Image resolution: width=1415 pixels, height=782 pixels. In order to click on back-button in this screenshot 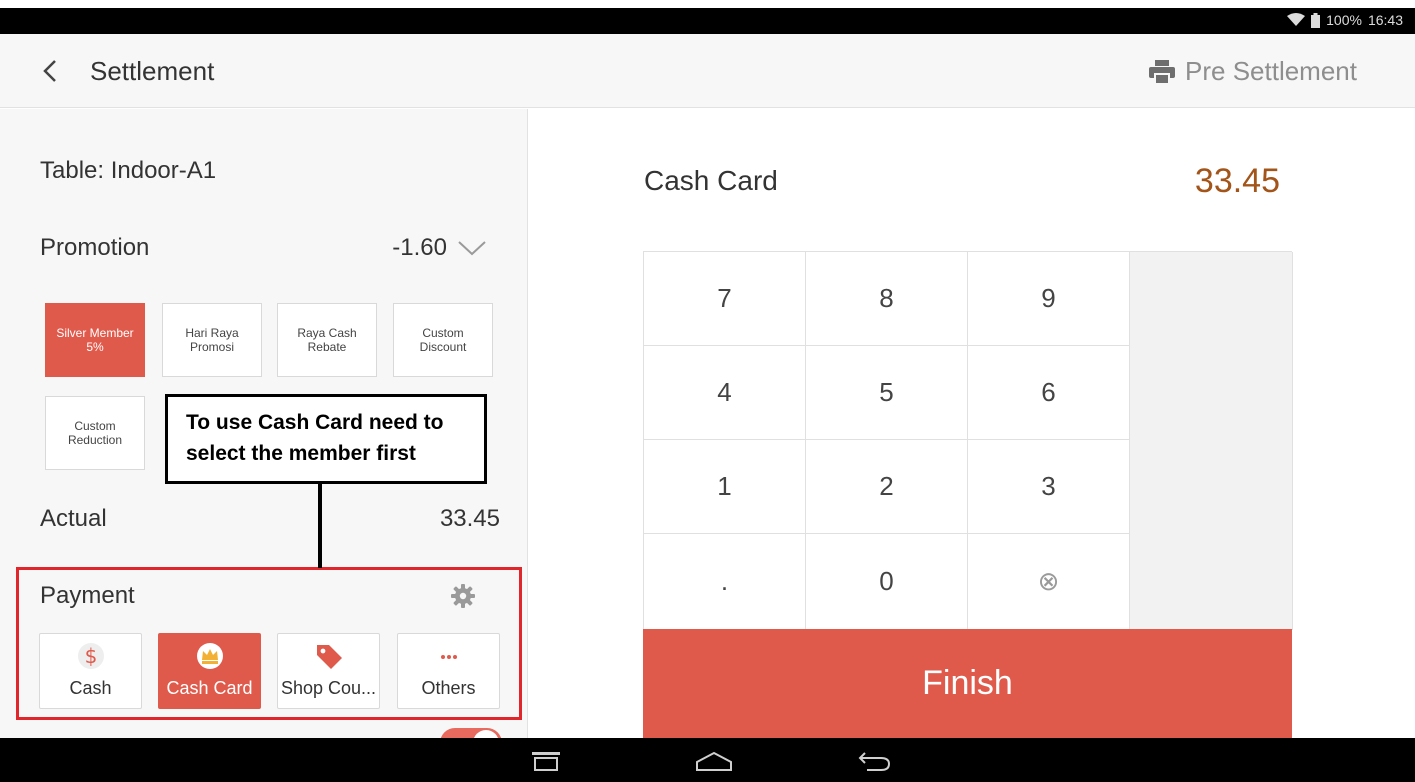, I will do `click(51, 71)`.